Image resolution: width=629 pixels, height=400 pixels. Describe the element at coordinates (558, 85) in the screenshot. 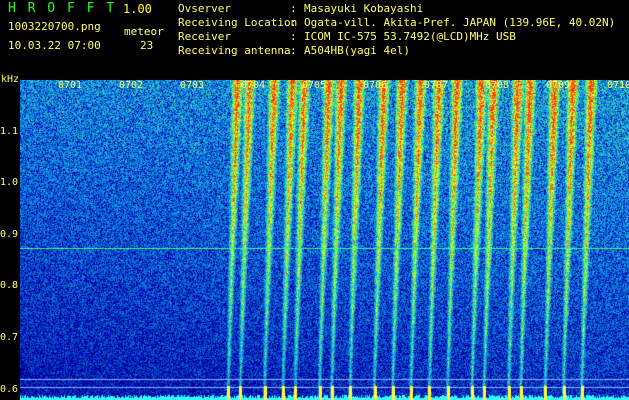

I see `x-tick-label: 0709` at that location.